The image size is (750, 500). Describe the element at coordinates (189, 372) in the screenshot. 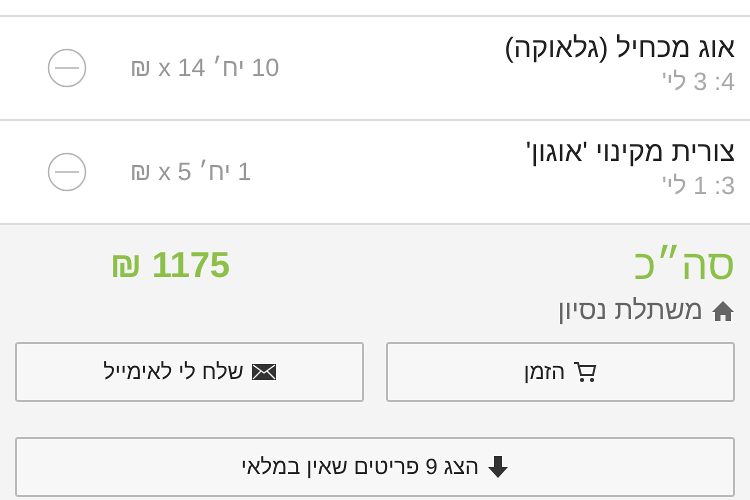

I see `email-button: שלח לי לאימייל` at that location.